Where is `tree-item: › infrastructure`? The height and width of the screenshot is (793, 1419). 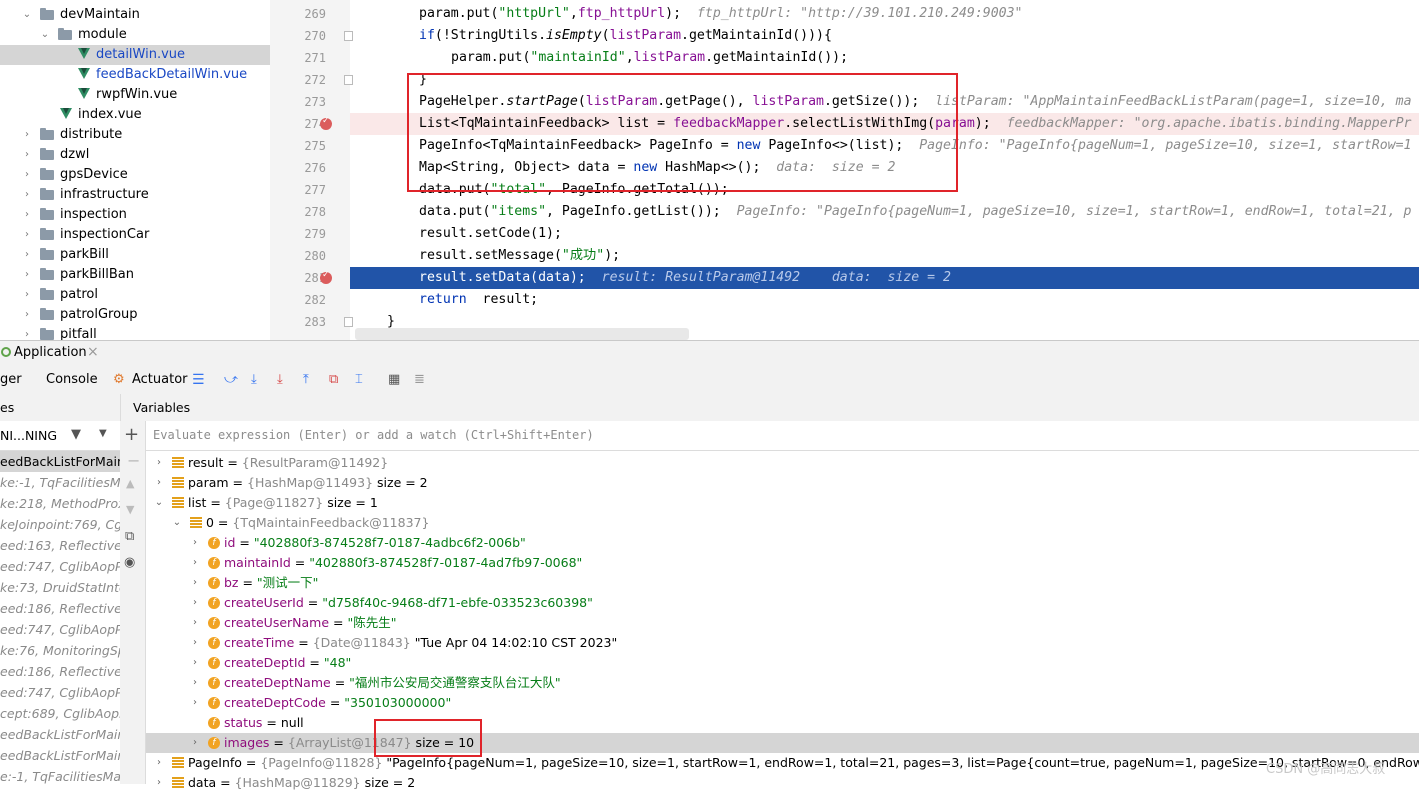 tree-item: › infrastructure is located at coordinates (135, 195).